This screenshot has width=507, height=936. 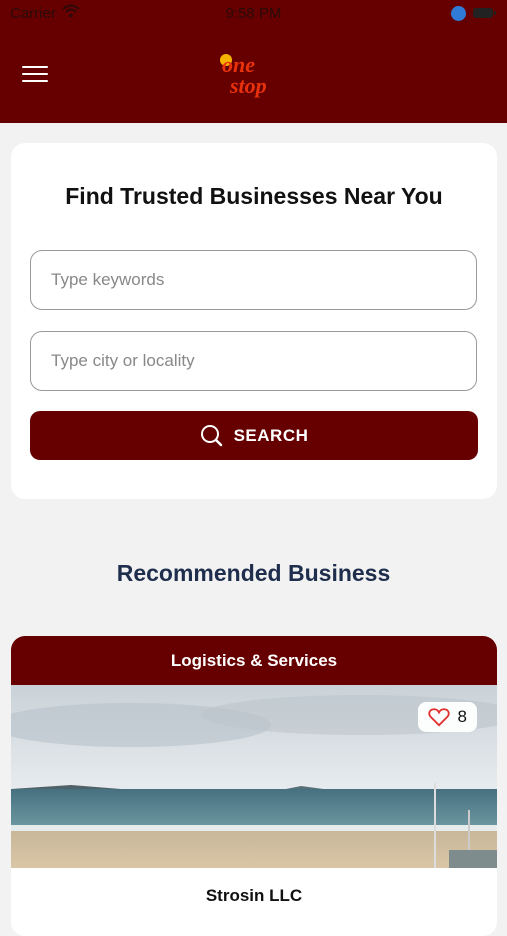 I want to click on svg-text: stop, so click(x=248, y=85).